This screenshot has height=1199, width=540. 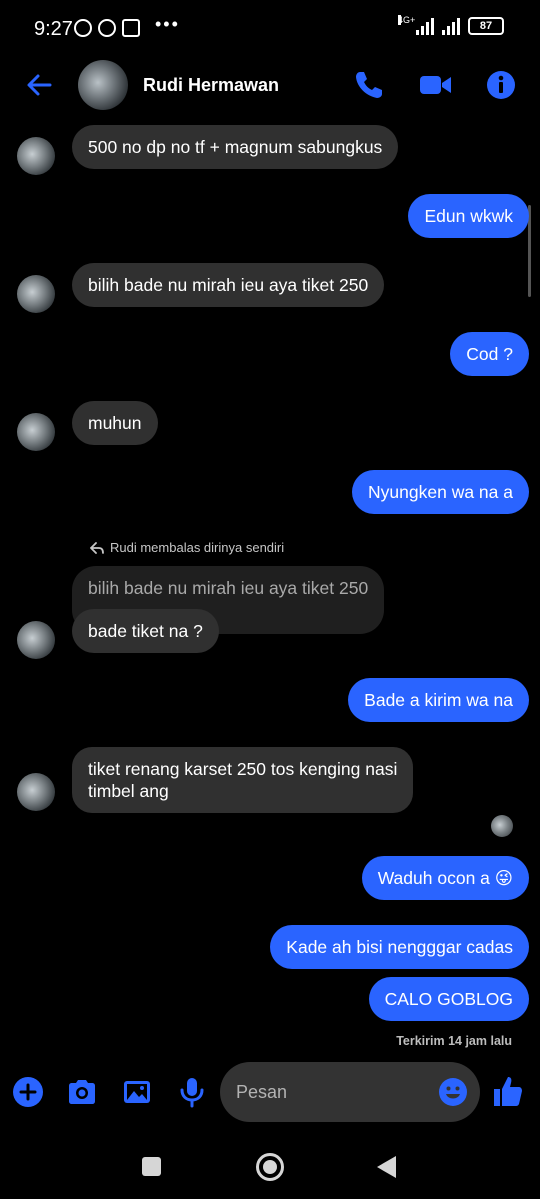 I want to click on messenger-icon, so click(x=107, y=28).